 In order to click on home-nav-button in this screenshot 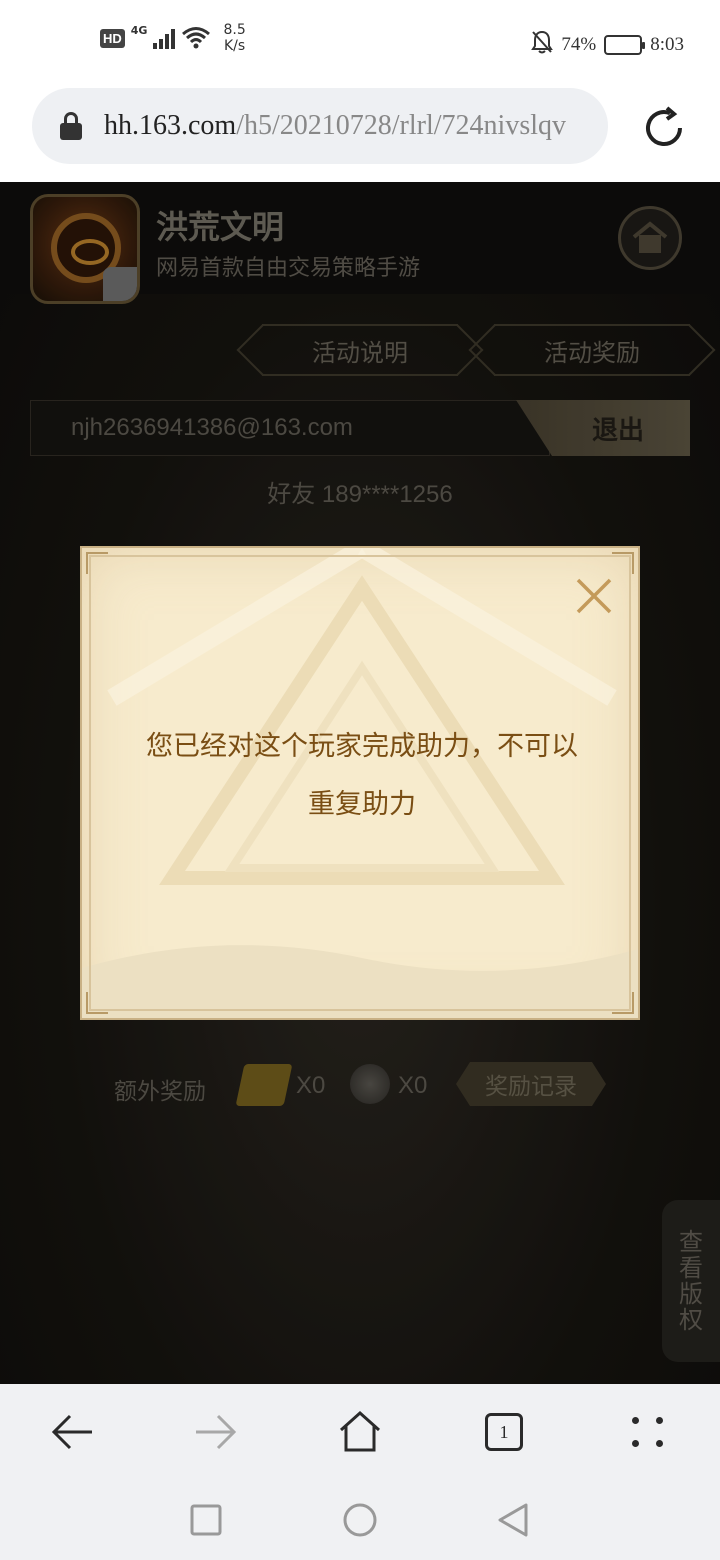, I will do `click(360, 1432)`.